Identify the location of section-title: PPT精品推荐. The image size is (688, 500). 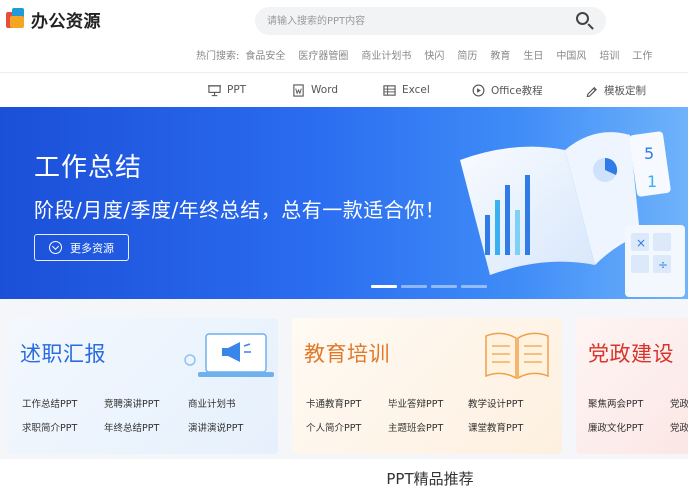
(430, 479).